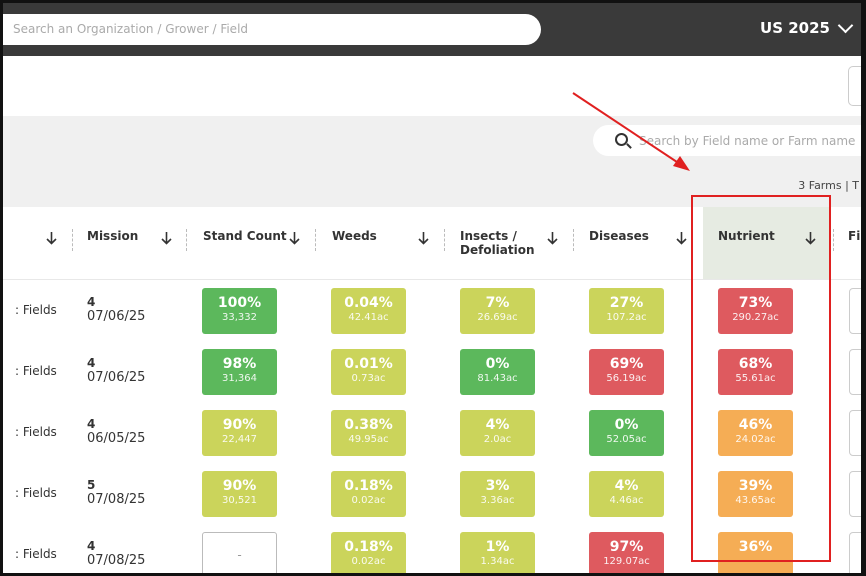  Describe the element at coordinates (497, 425) in the screenshot. I see `insects-percent: 4%` at that location.